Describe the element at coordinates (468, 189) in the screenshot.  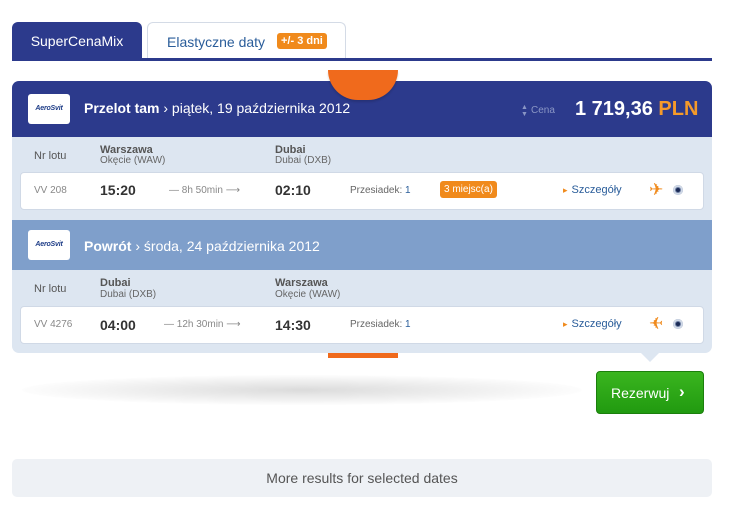
I see `seats-available-badge: 3 miejsc(a)` at that location.